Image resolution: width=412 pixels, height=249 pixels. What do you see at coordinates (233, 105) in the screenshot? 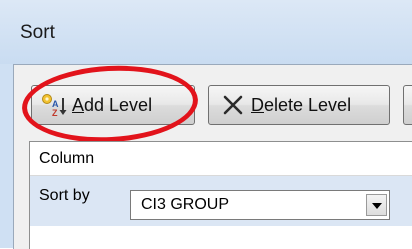
I see `delete-x-icon` at bounding box center [233, 105].